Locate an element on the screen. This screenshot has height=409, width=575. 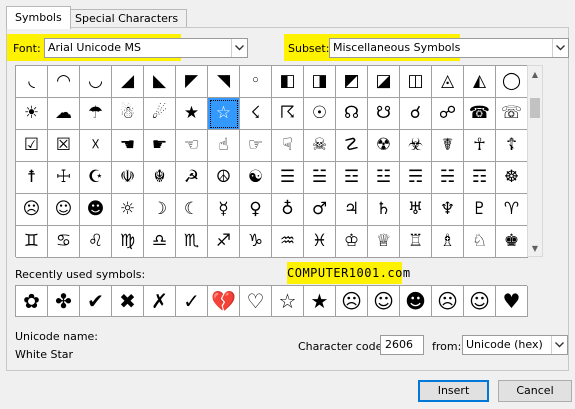
symbol-cell: ♁ is located at coordinates (288, 210).